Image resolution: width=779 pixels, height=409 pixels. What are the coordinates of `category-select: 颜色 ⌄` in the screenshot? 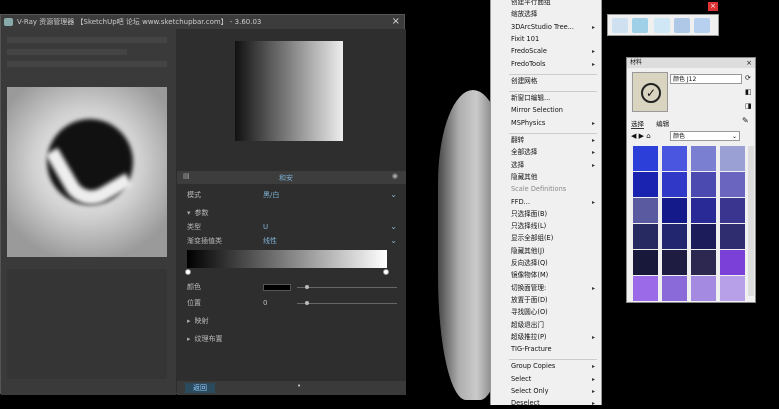 It's located at (705, 136).